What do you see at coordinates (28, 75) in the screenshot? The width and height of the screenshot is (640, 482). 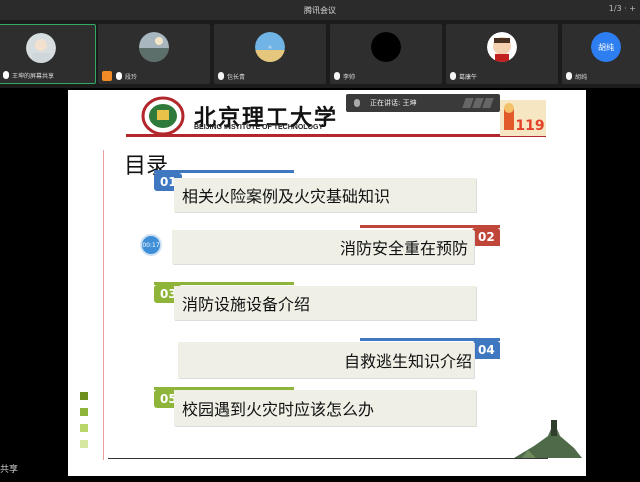 I see `participant-name: 王坤的屏幕共享` at bounding box center [28, 75].